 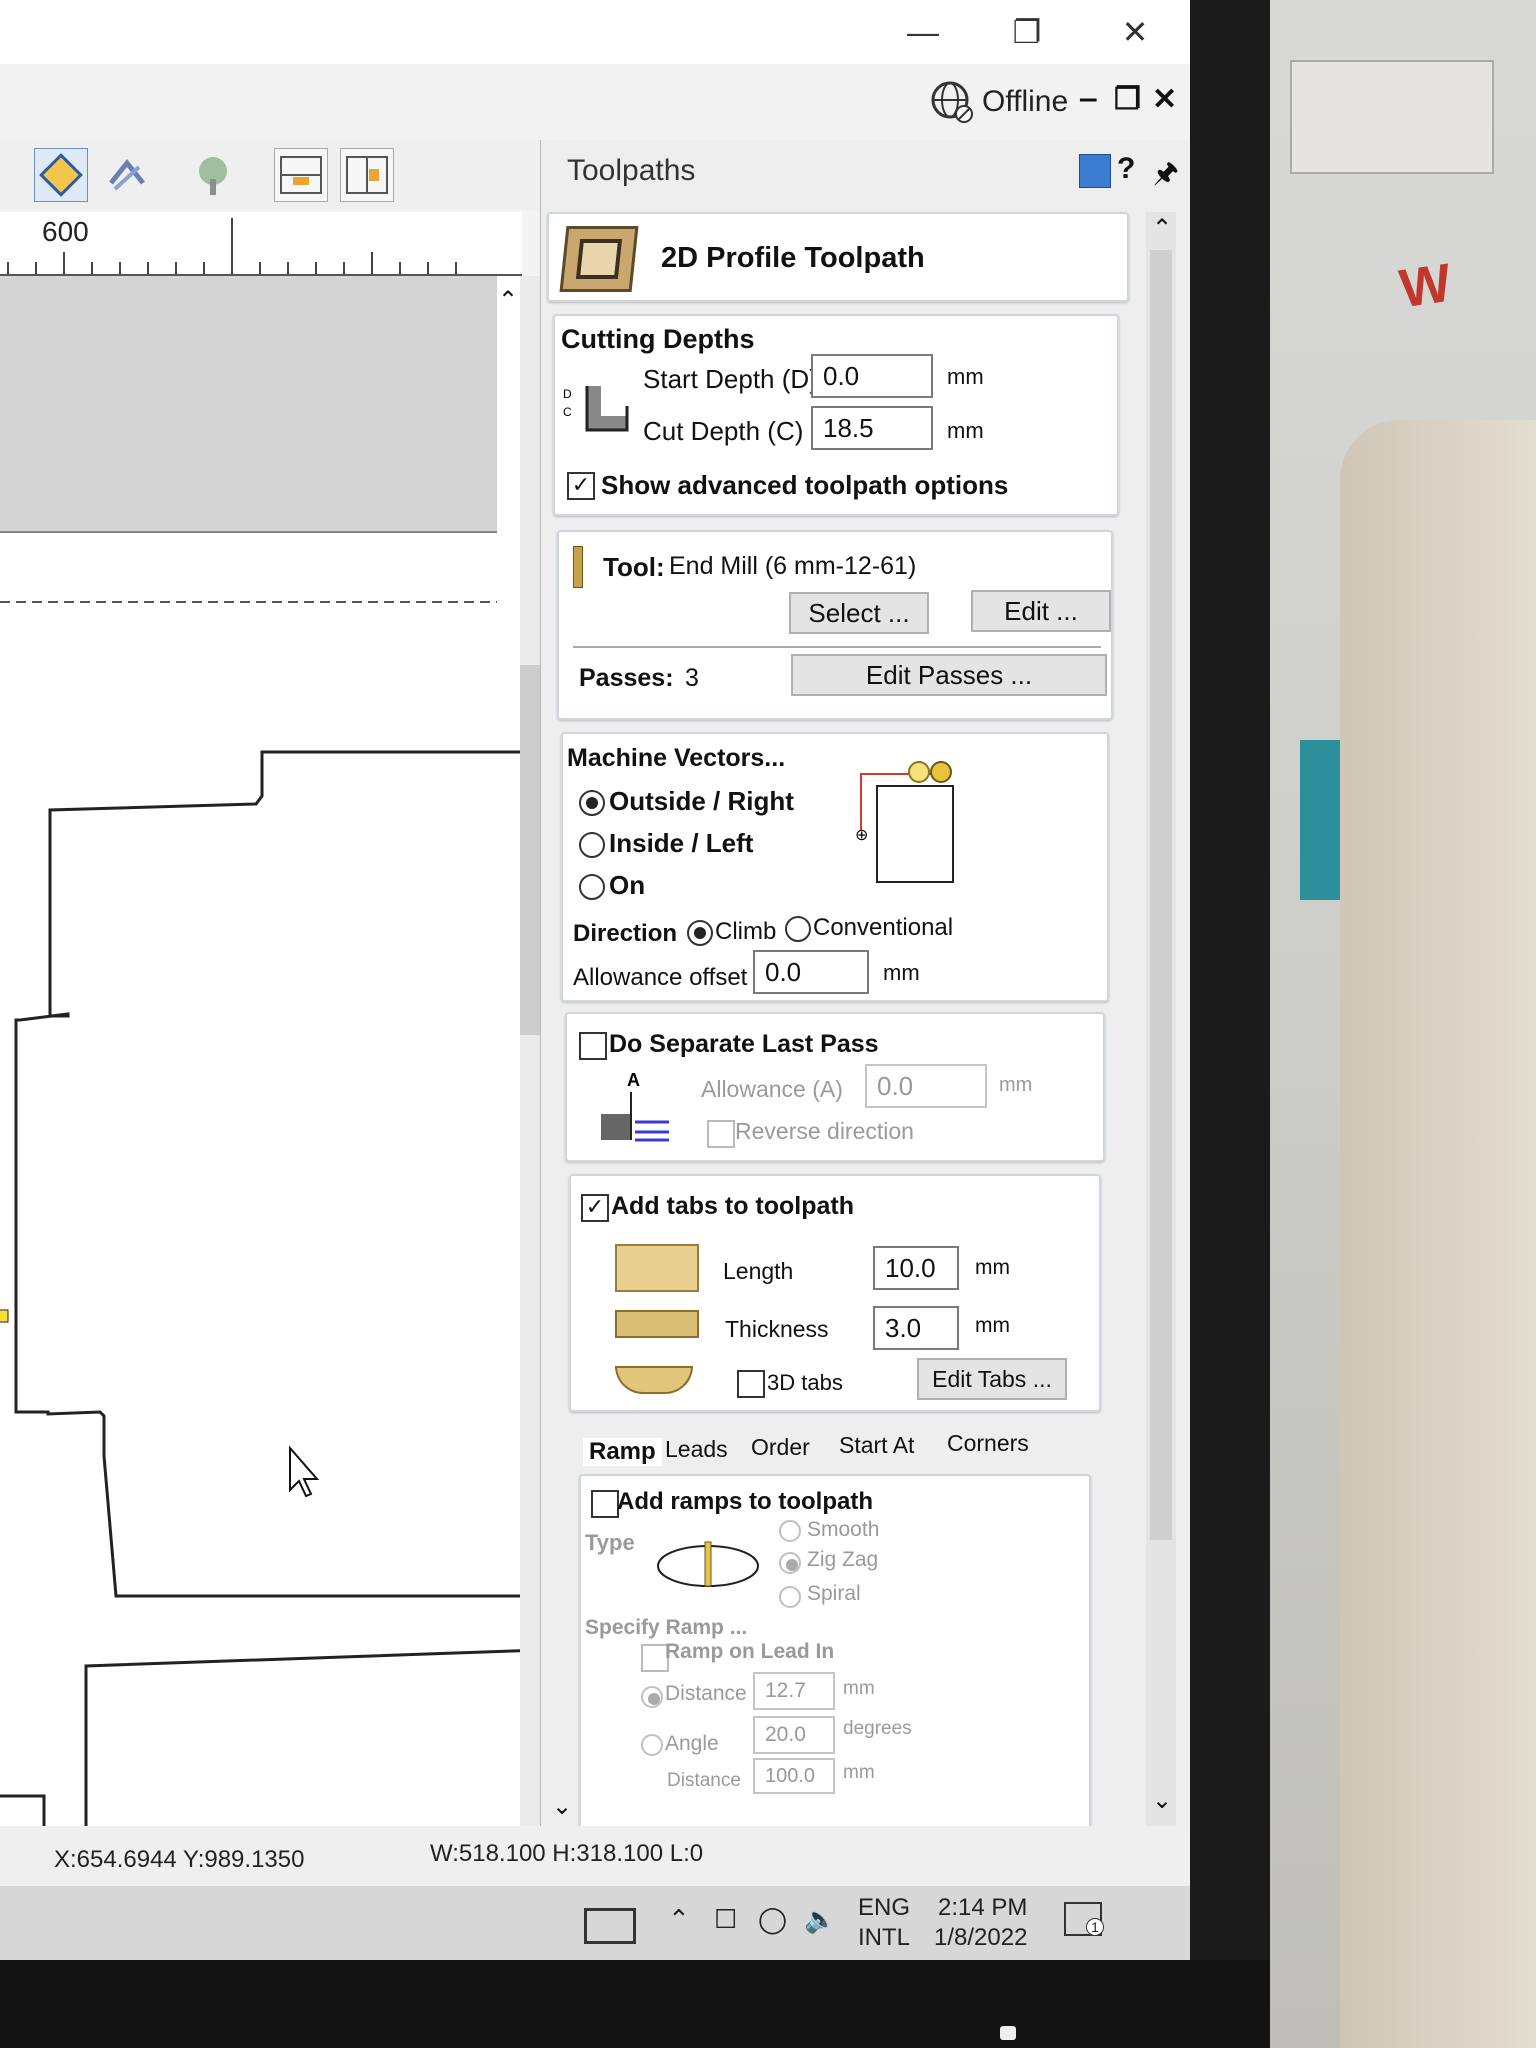 I want to click on pin-icon: 🖈, so click(x=1166, y=176).